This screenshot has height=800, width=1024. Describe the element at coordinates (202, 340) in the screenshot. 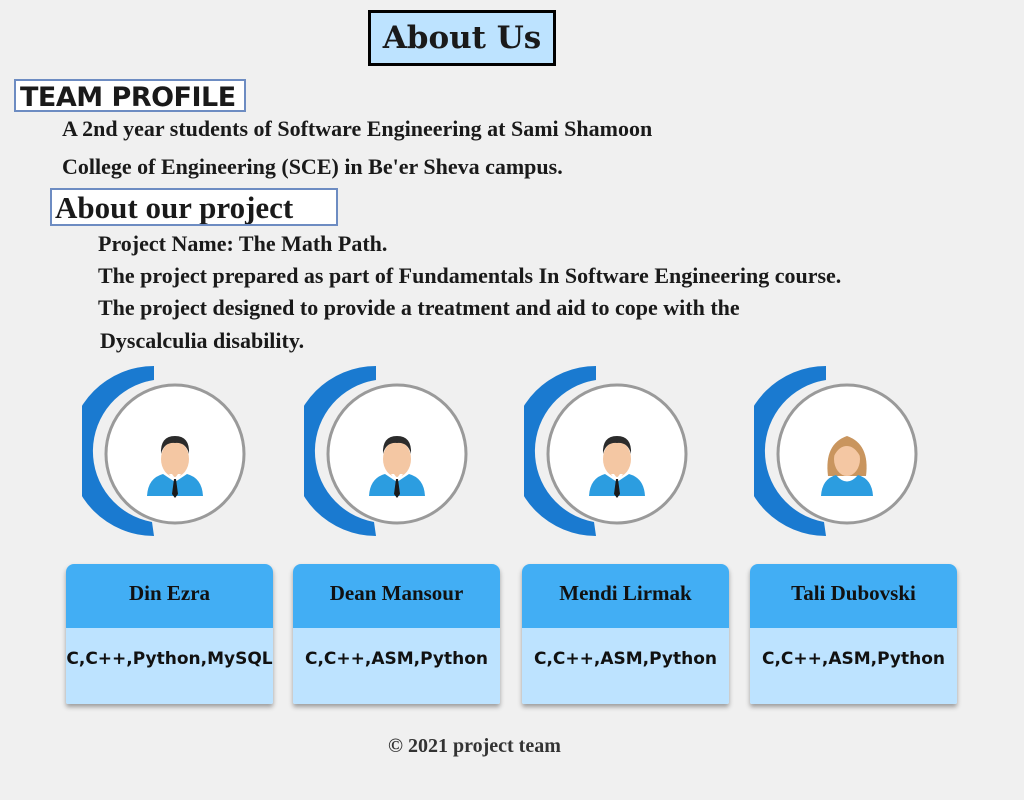

I see `project-description-line-3: Dyscalculia disability.` at that location.